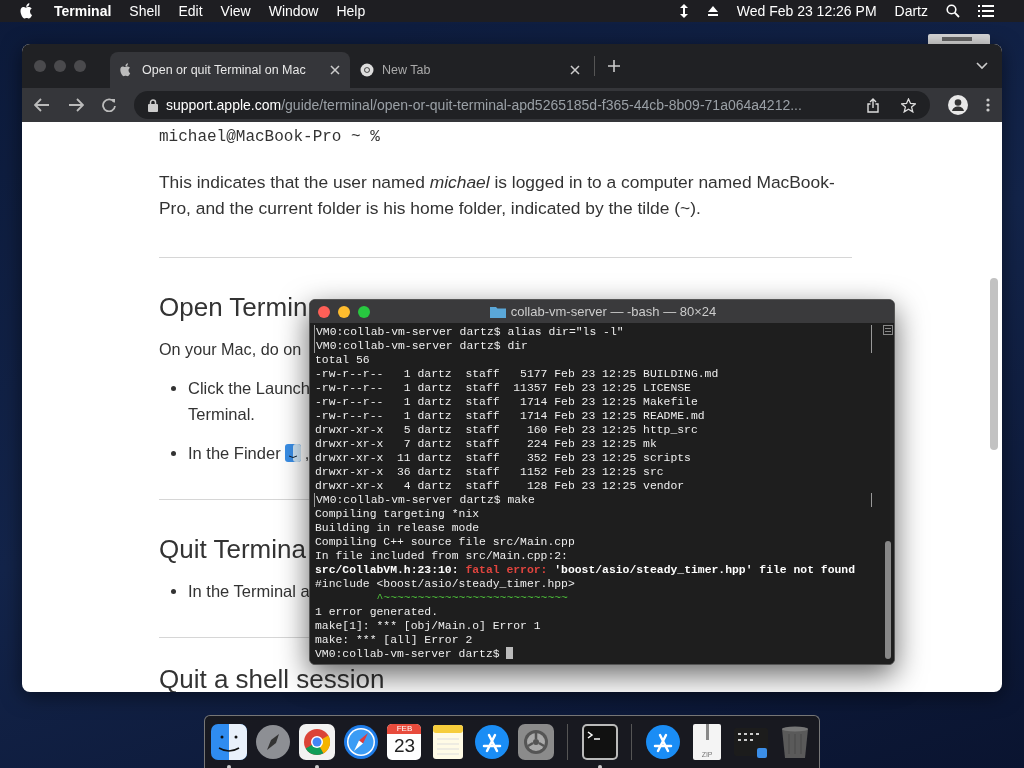  Describe the element at coordinates (470, 70) in the screenshot. I see `browser-tab: New Tab` at that location.